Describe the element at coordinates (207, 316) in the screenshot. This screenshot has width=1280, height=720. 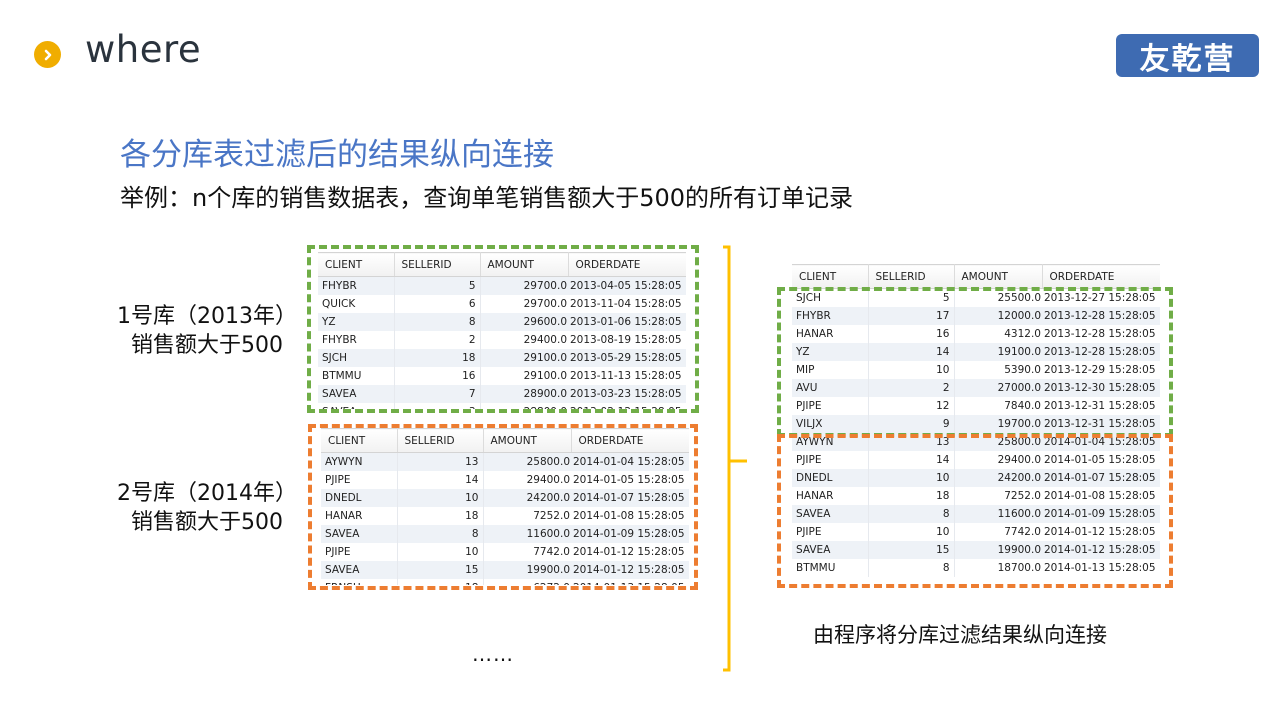
I see `db1-label-line1: 1号库（2013年）` at that location.